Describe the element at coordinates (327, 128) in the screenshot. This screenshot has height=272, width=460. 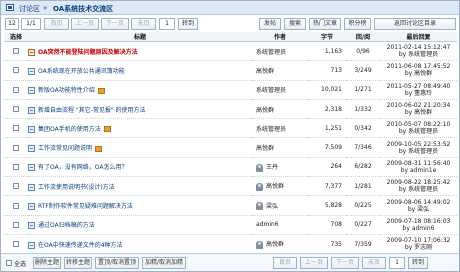
I see `topic-bytes: 1,251` at that location.